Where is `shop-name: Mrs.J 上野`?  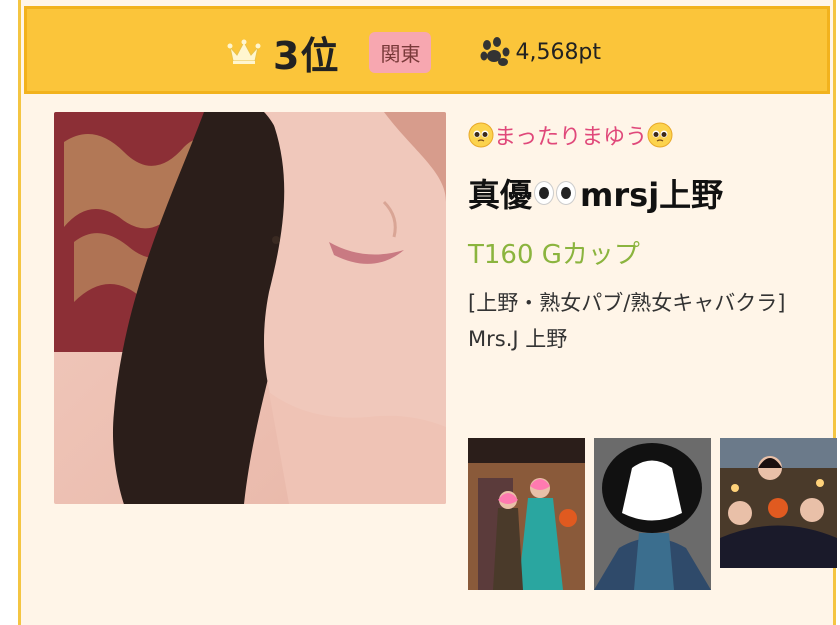 shop-name: Mrs.J 上野 is located at coordinates (653, 339).